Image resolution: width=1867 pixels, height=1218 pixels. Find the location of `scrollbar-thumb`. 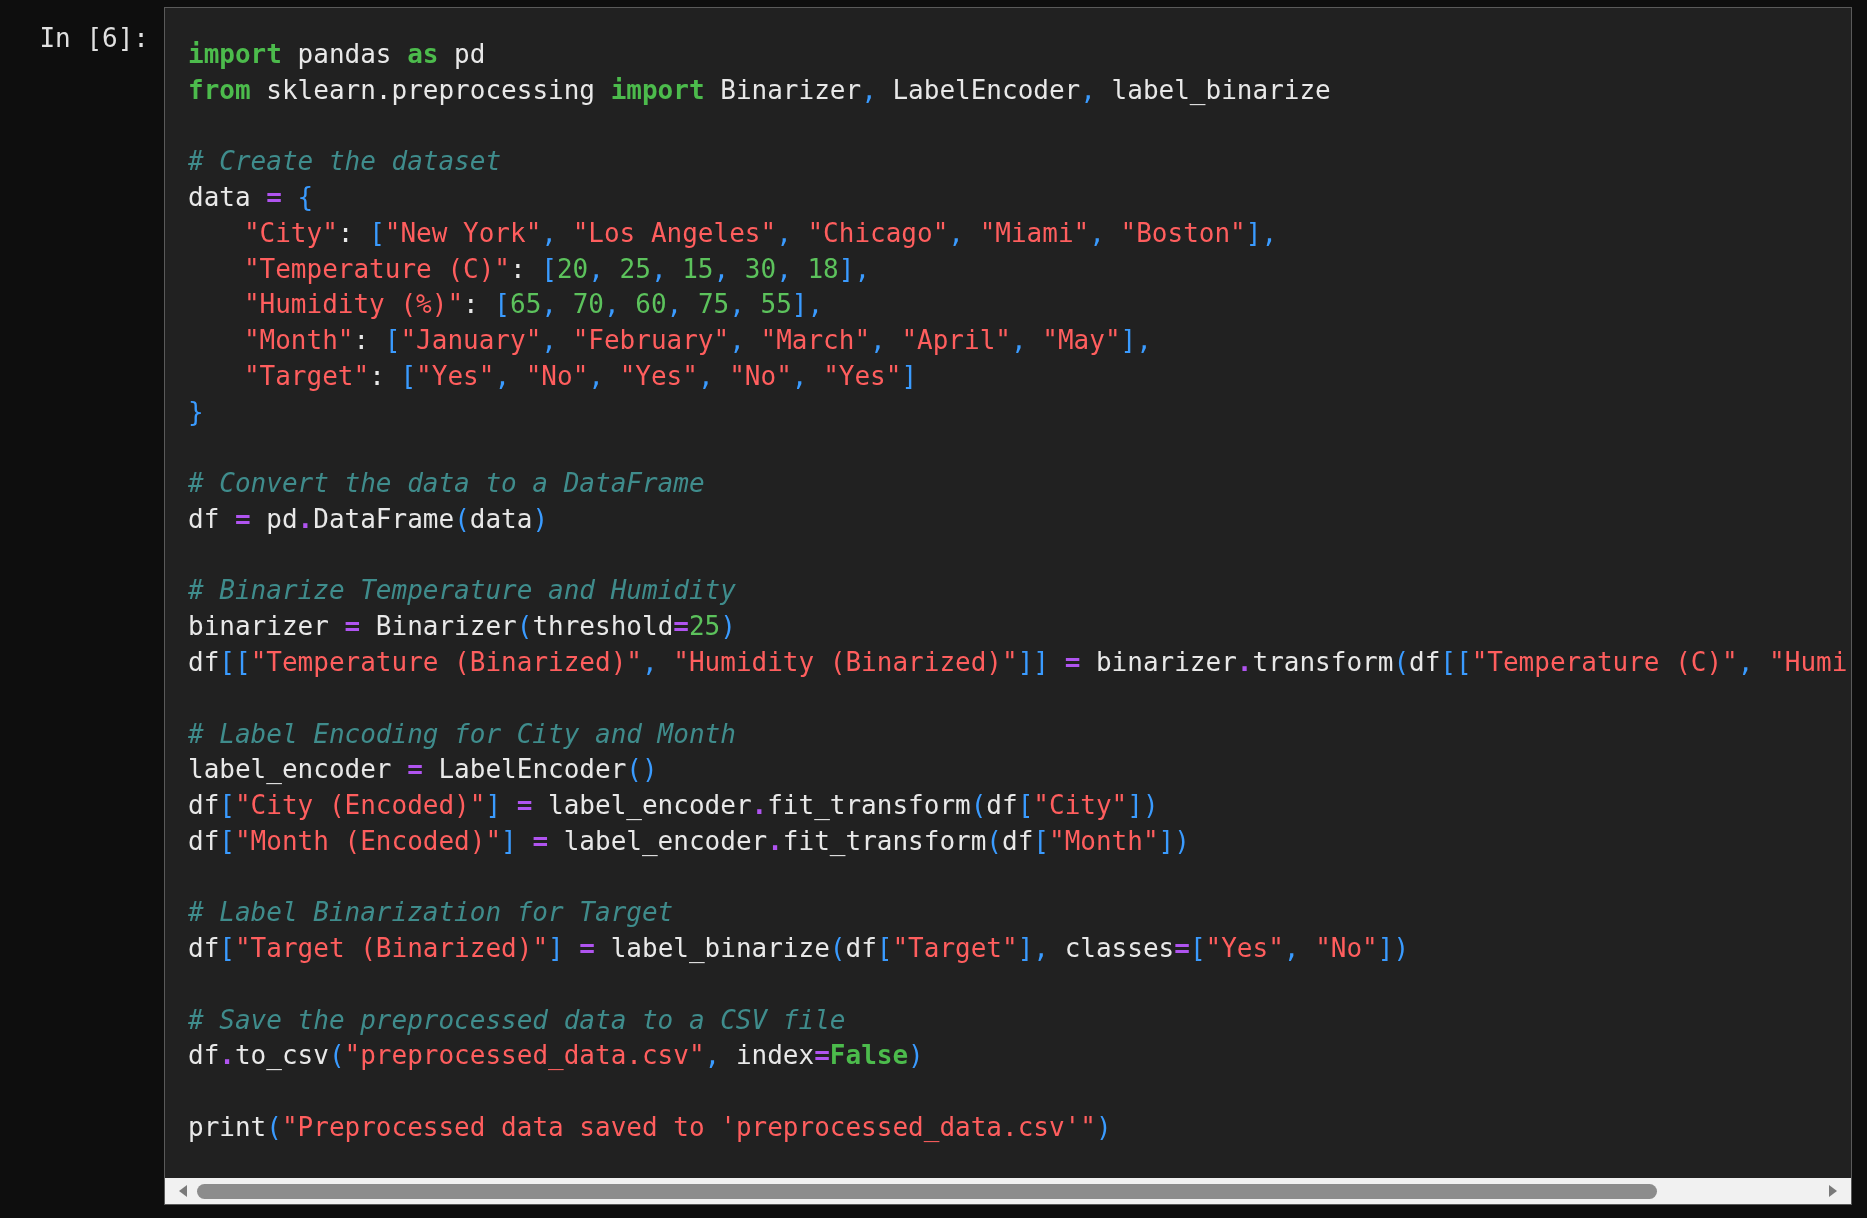

scrollbar-thumb is located at coordinates (927, 1191).